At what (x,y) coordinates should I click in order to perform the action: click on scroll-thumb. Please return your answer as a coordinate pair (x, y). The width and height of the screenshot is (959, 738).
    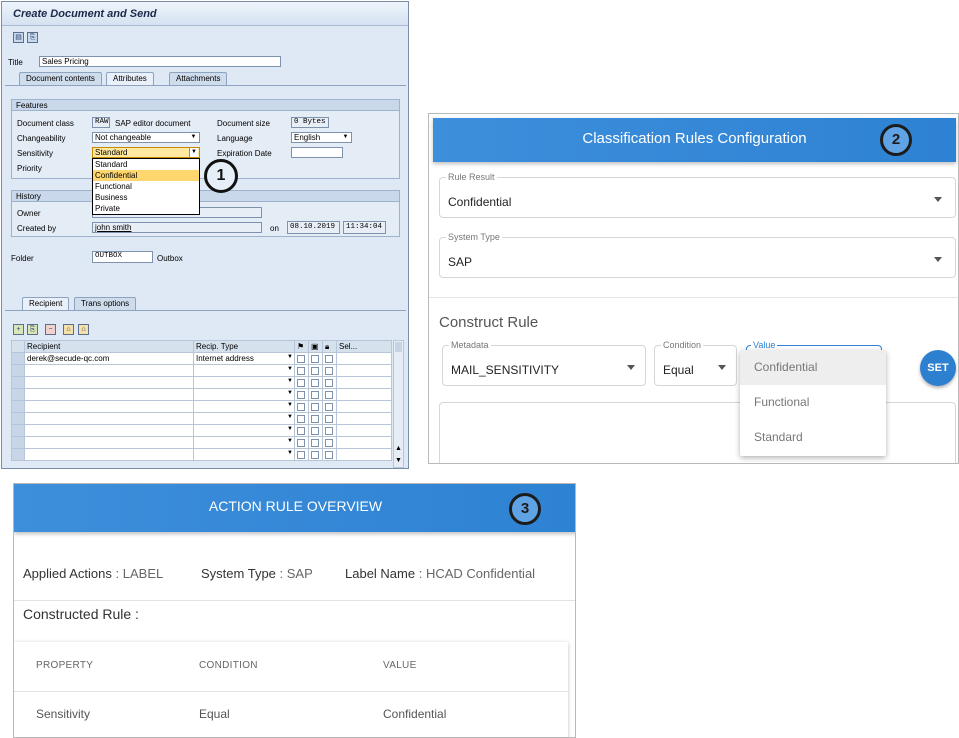
    Looking at the image, I should click on (398, 347).